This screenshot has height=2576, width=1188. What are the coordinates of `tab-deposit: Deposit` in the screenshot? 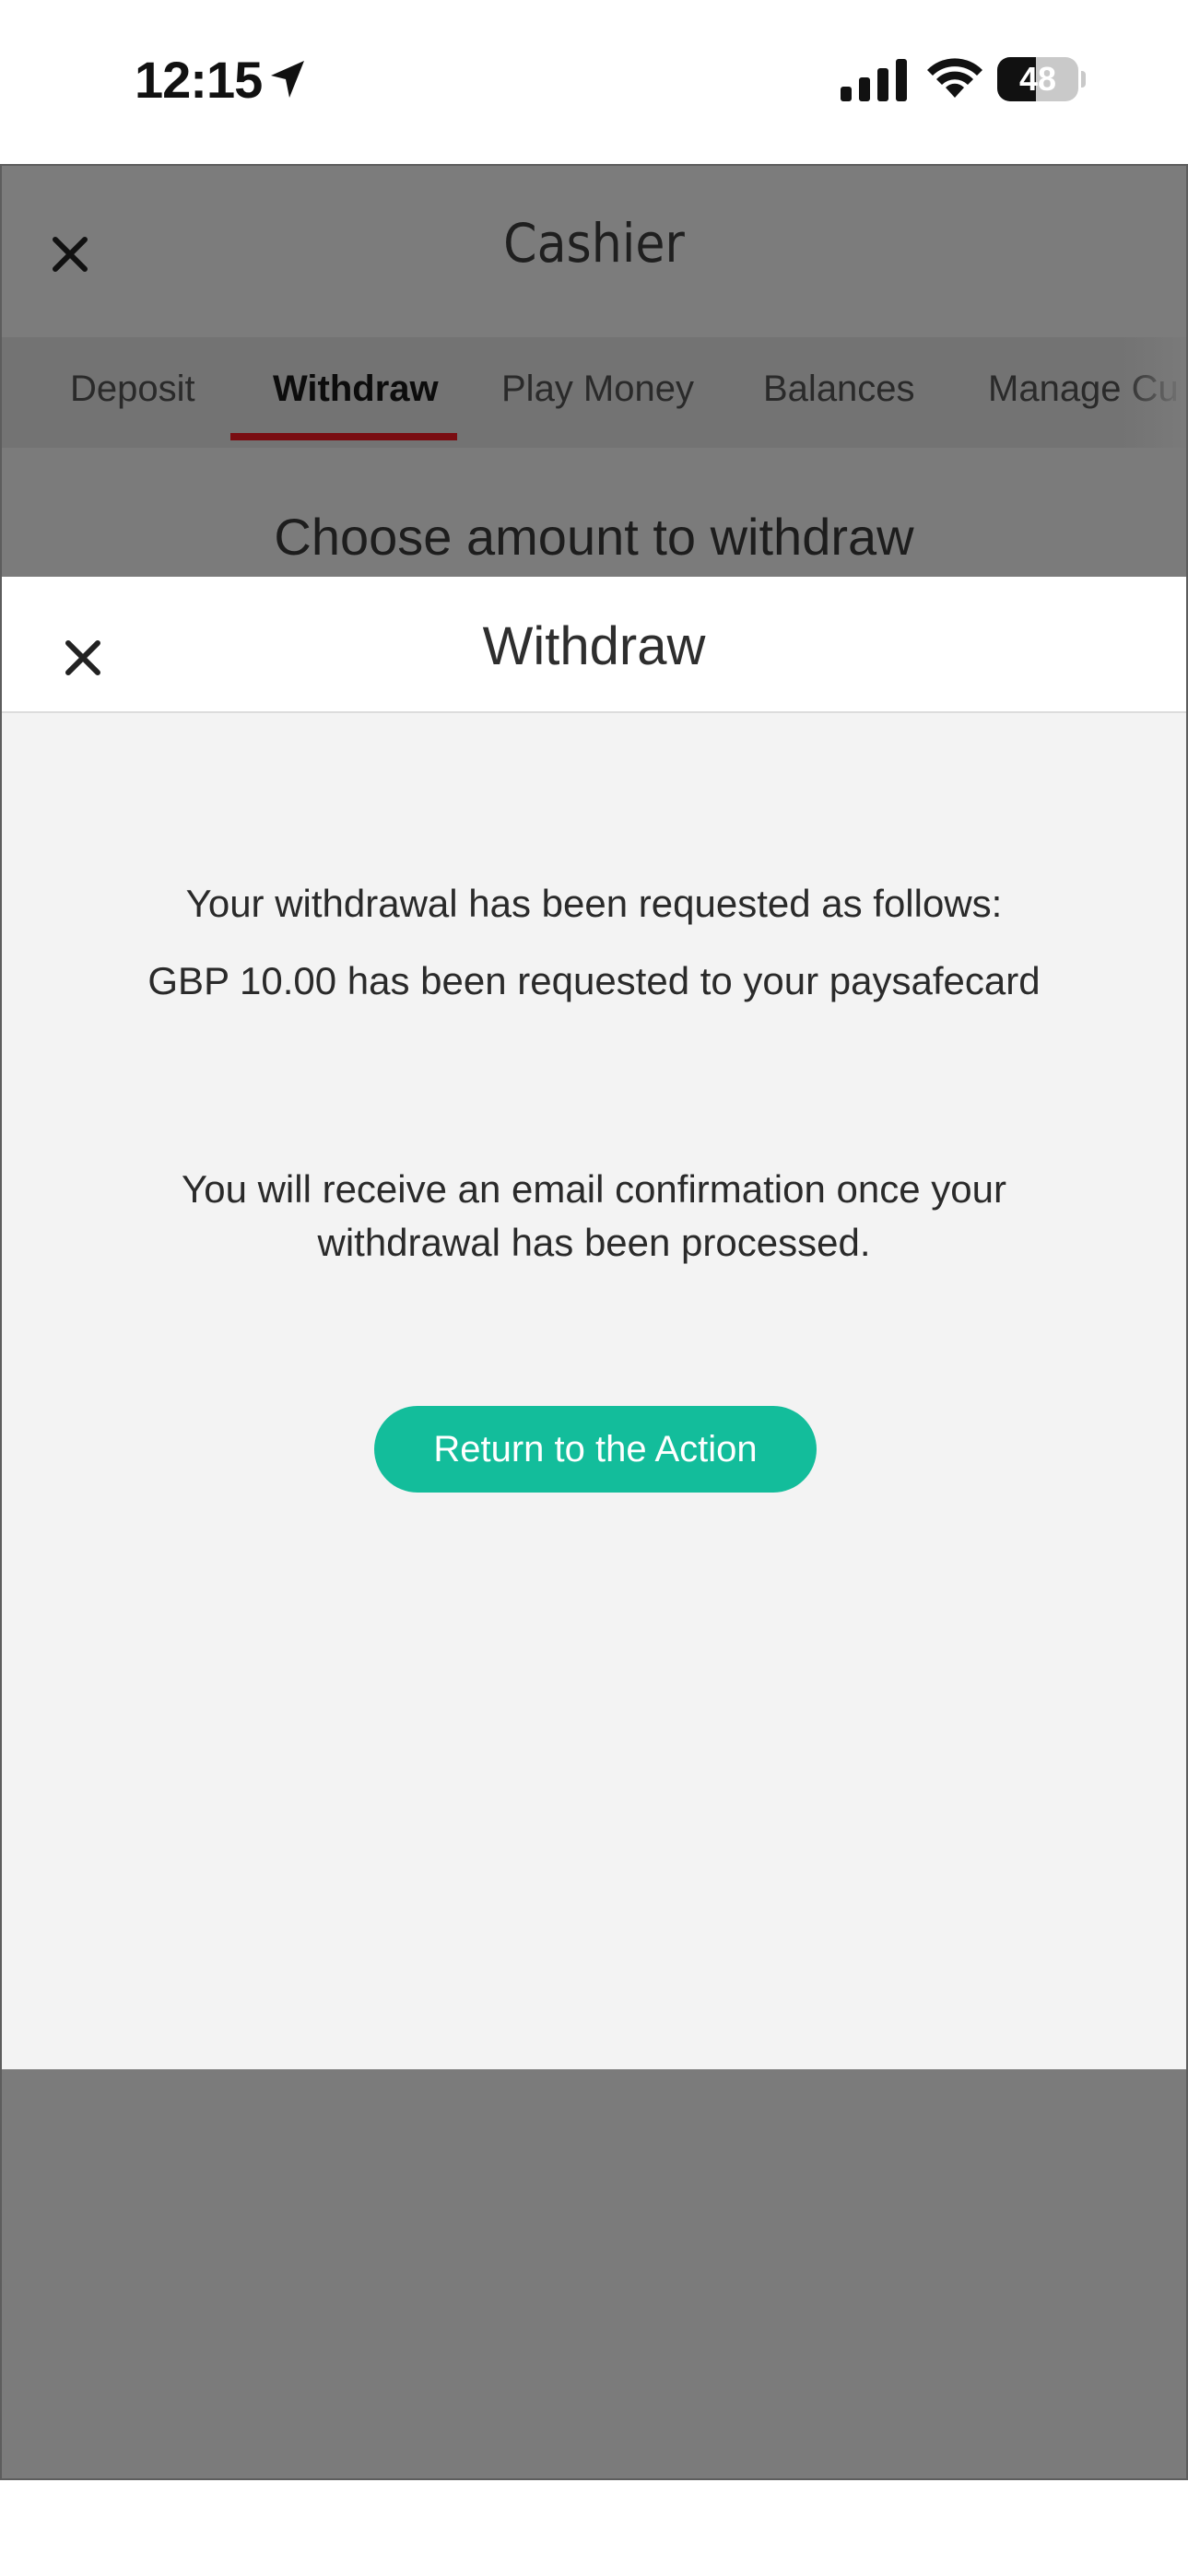 It's located at (132, 389).